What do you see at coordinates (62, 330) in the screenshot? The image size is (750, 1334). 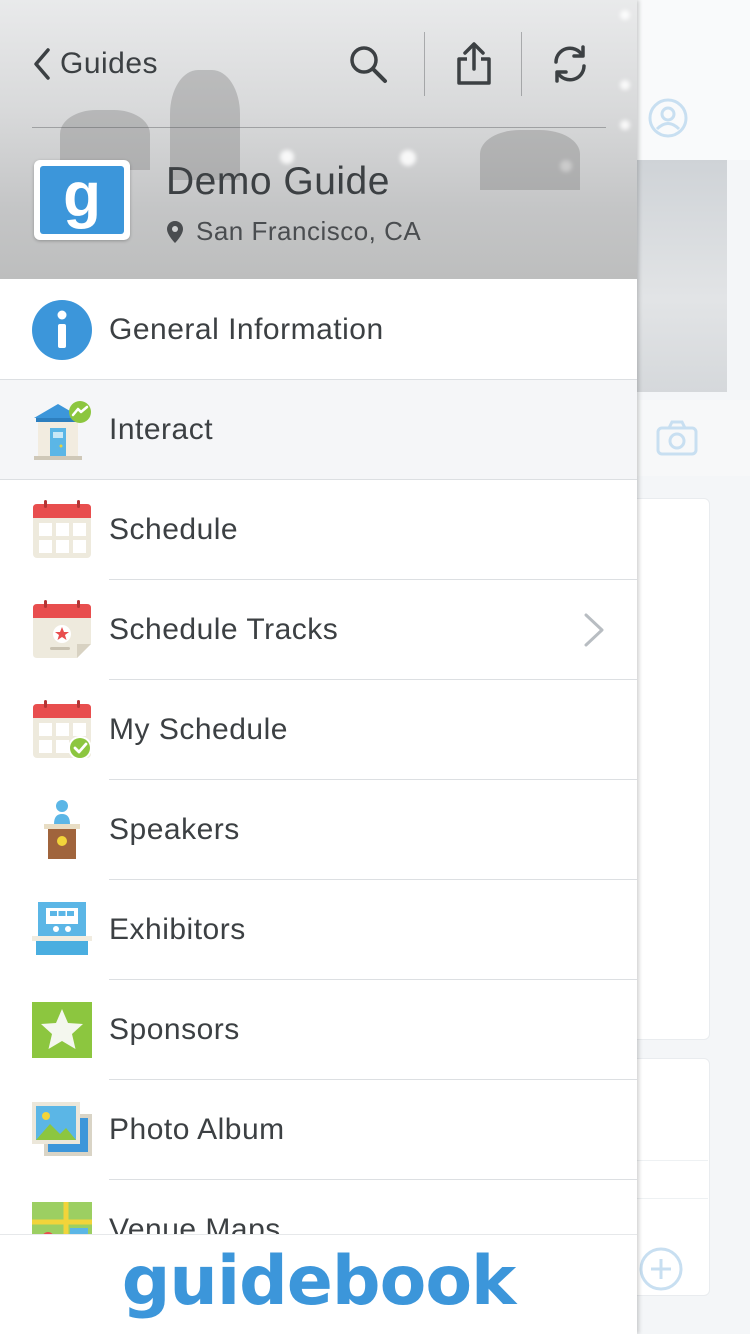 I see `info-icon` at bounding box center [62, 330].